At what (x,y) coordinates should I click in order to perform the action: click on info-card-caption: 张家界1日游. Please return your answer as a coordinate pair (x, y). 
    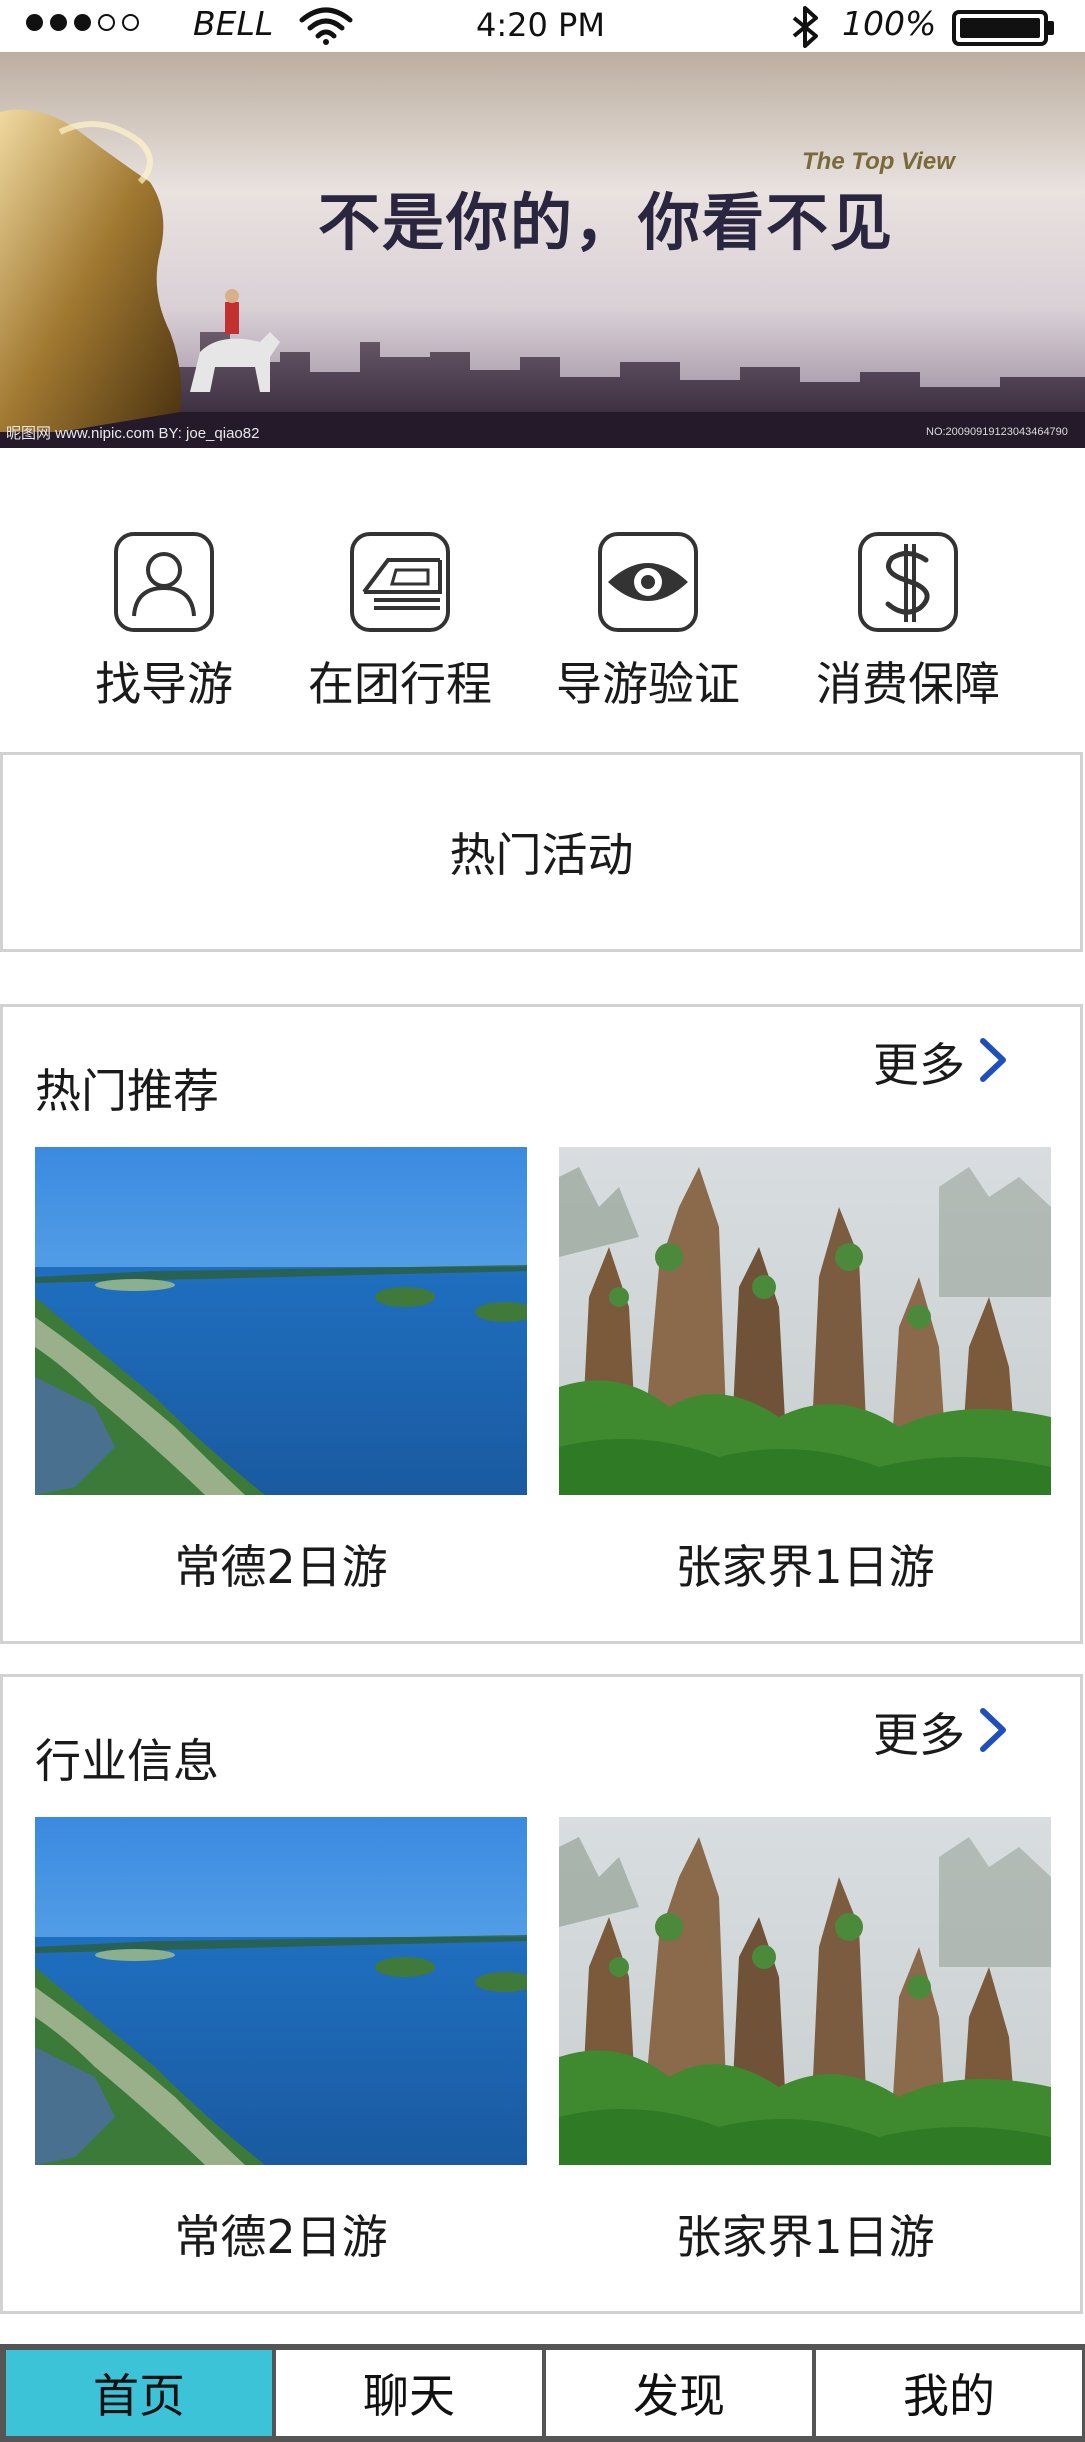
    Looking at the image, I should click on (805, 2237).